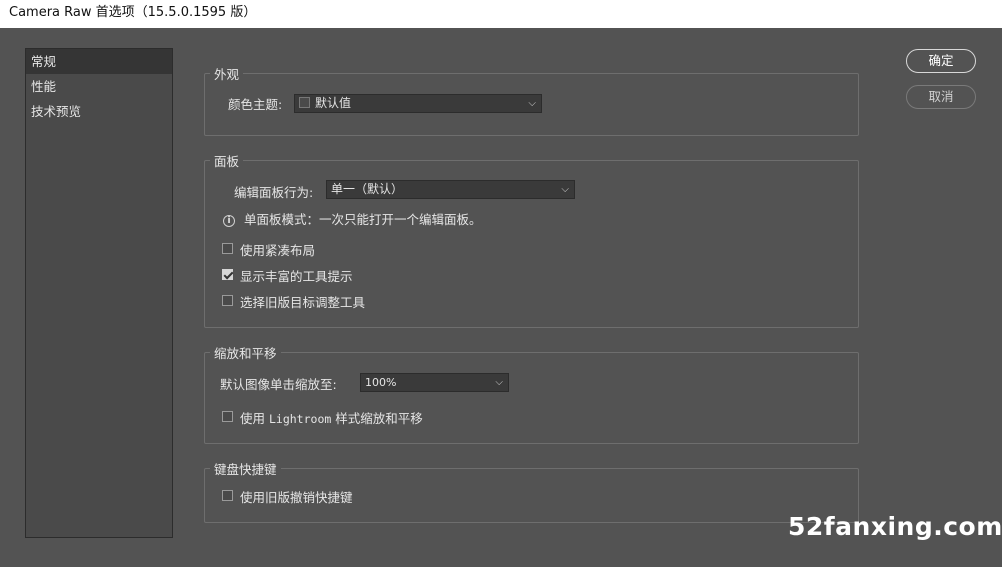 This screenshot has height=567, width=1002. I want to click on zoom-pan-legend: 缩放和平移, so click(245, 353).